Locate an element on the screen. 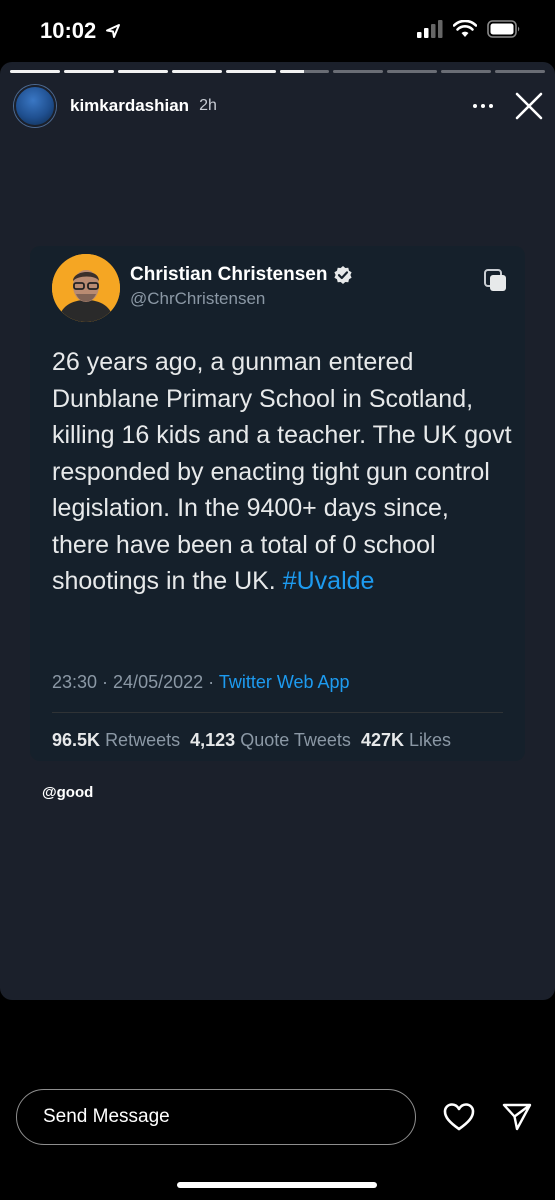 This screenshot has width=555, height=1200. story-progress-bar is located at coordinates (278, 71).